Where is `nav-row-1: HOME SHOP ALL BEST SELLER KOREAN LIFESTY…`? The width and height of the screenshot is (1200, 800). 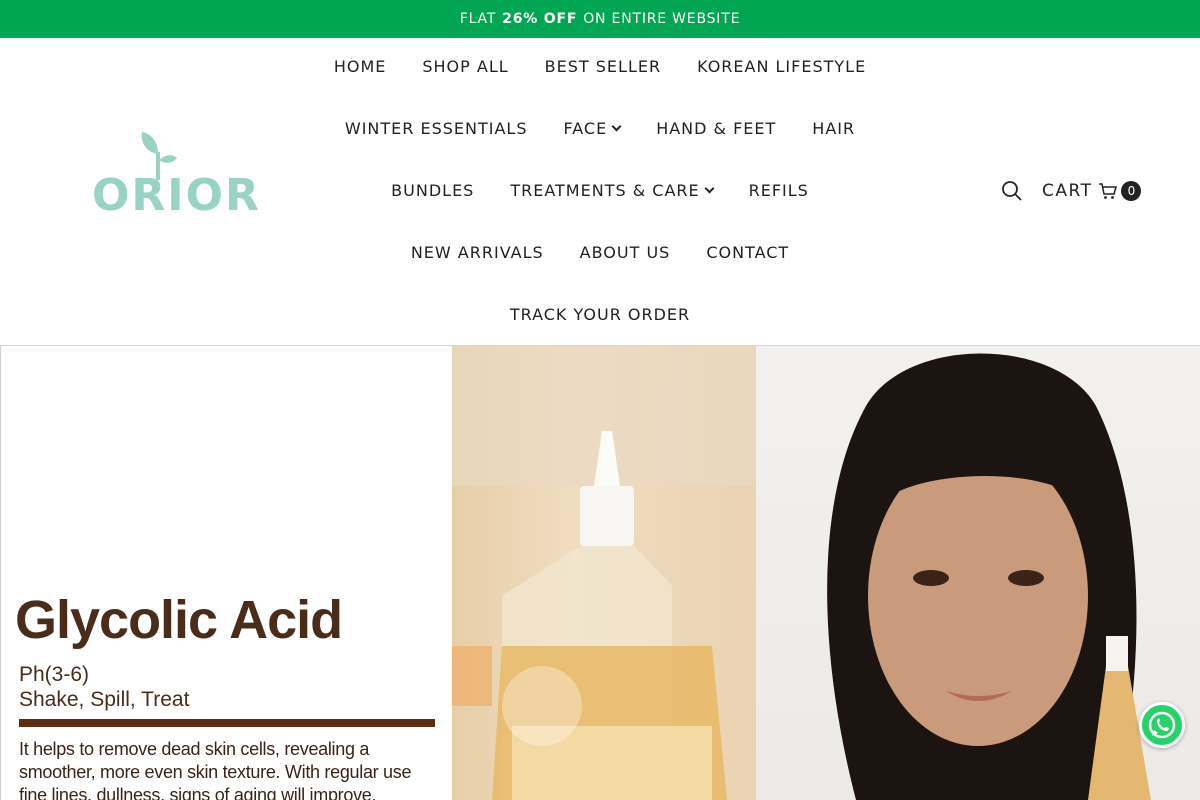
nav-row-1: HOME SHOP ALL BEST SELLER KOREAN LIFESTY… is located at coordinates (600, 66).